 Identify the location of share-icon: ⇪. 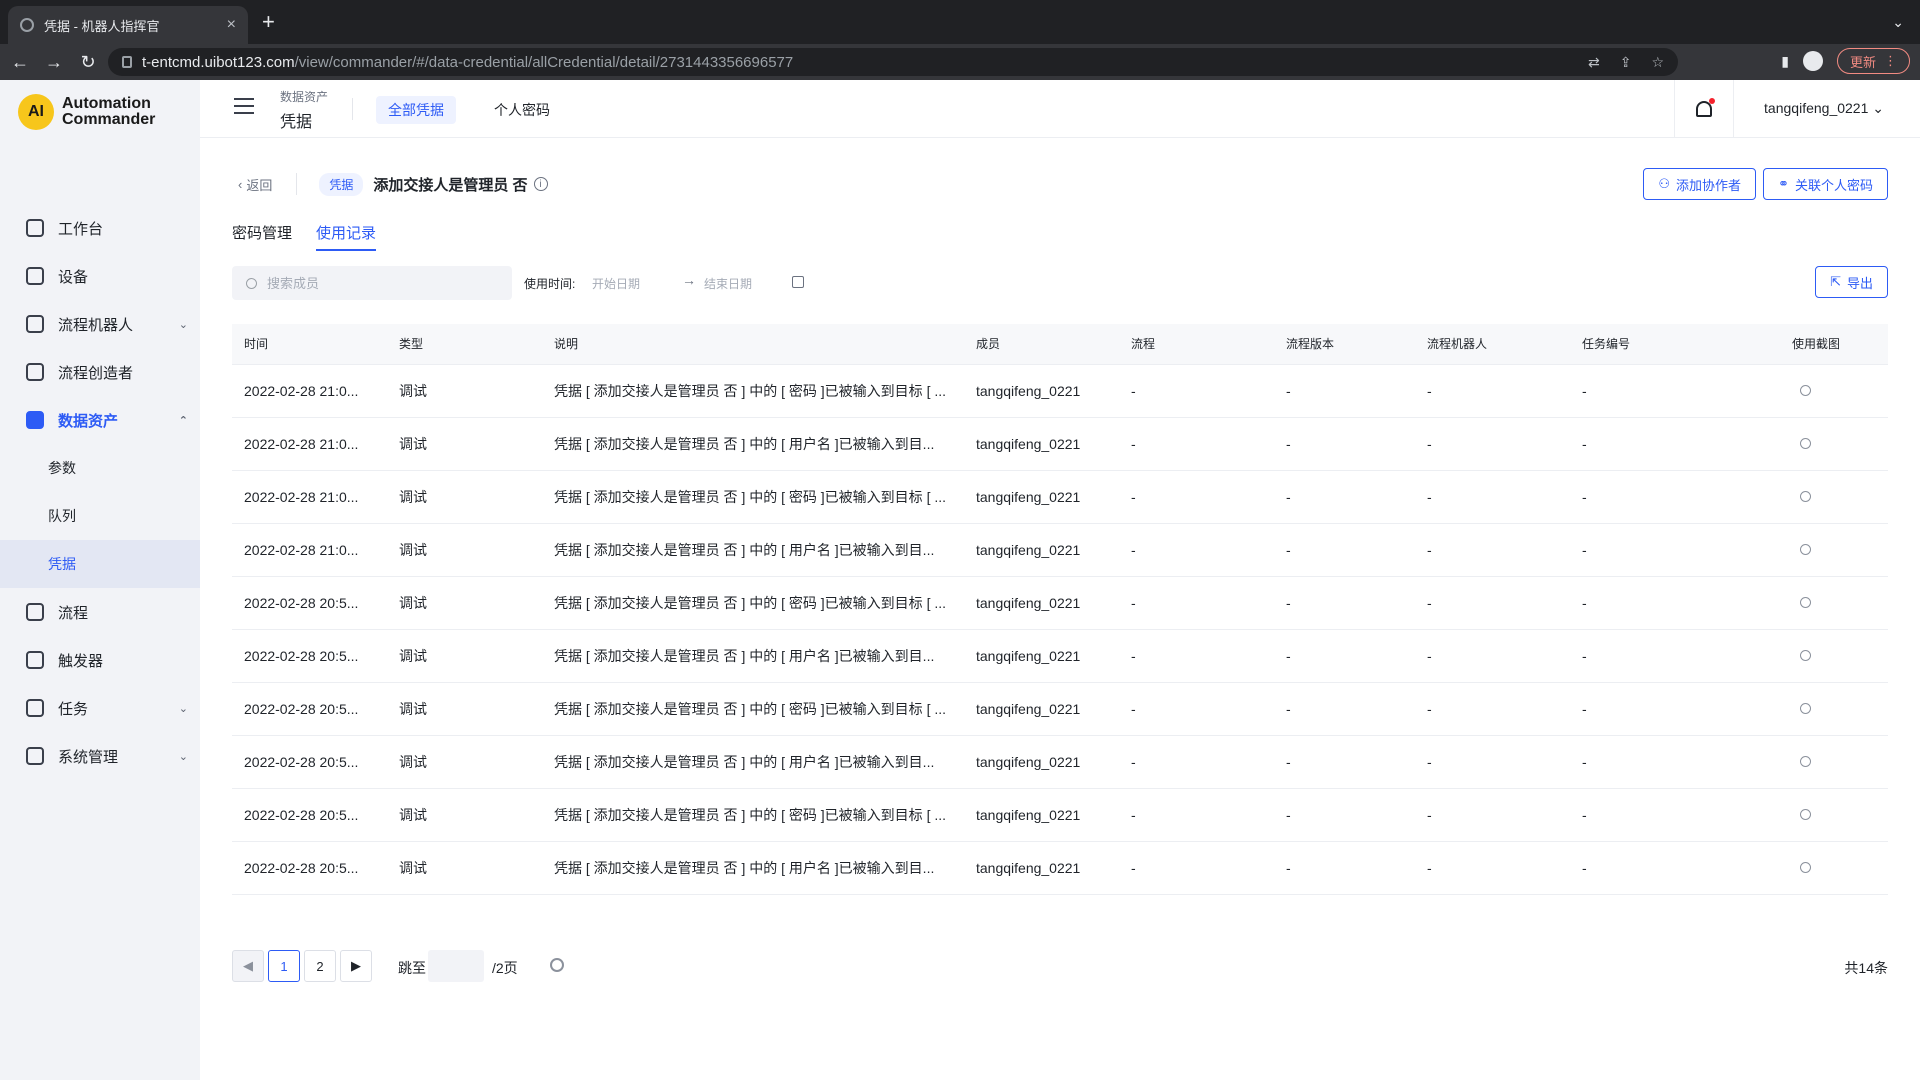
(1626, 62).